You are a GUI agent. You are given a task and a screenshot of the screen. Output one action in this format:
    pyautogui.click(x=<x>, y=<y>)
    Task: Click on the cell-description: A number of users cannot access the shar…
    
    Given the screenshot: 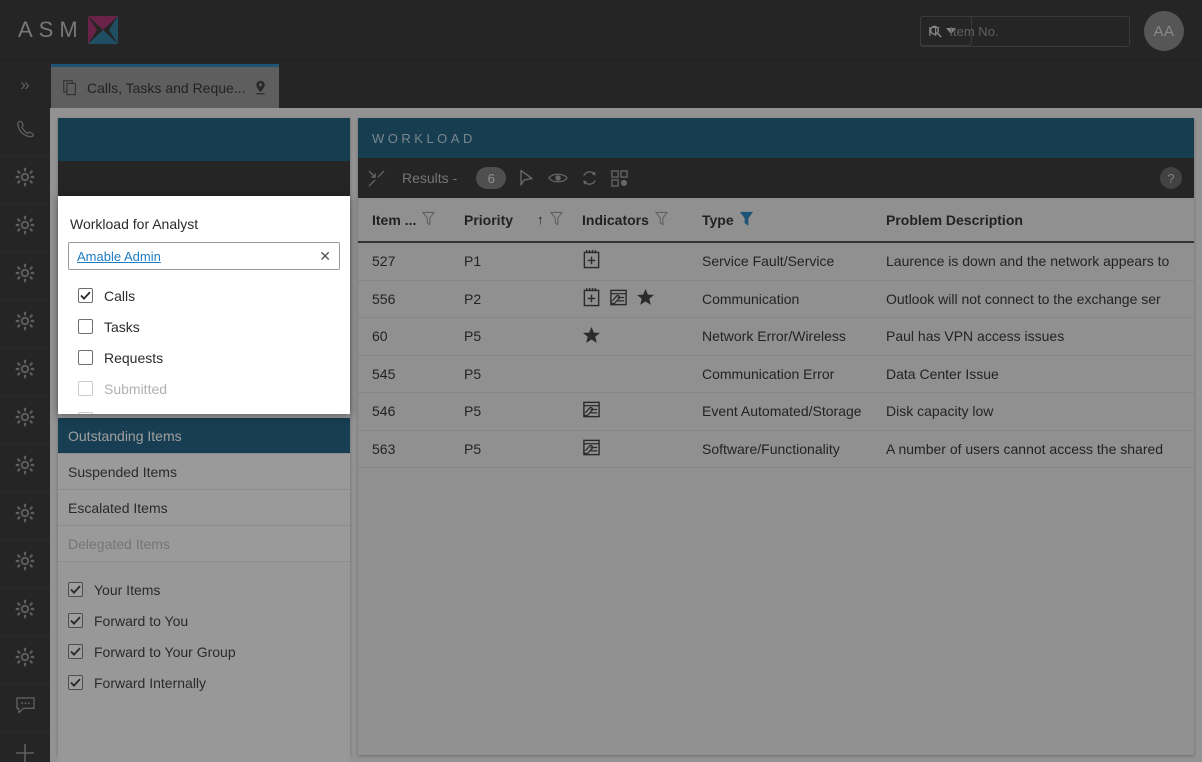 What is the action you would take?
    pyautogui.click(x=1025, y=448)
    